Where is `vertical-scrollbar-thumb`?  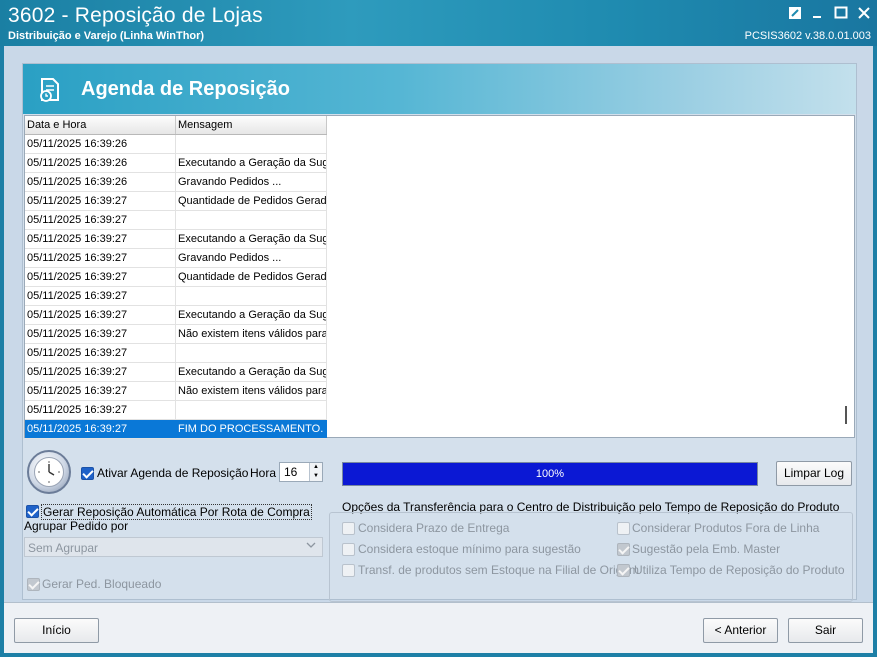 vertical-scrollbar-thumb is located at coordinates (846, 415).